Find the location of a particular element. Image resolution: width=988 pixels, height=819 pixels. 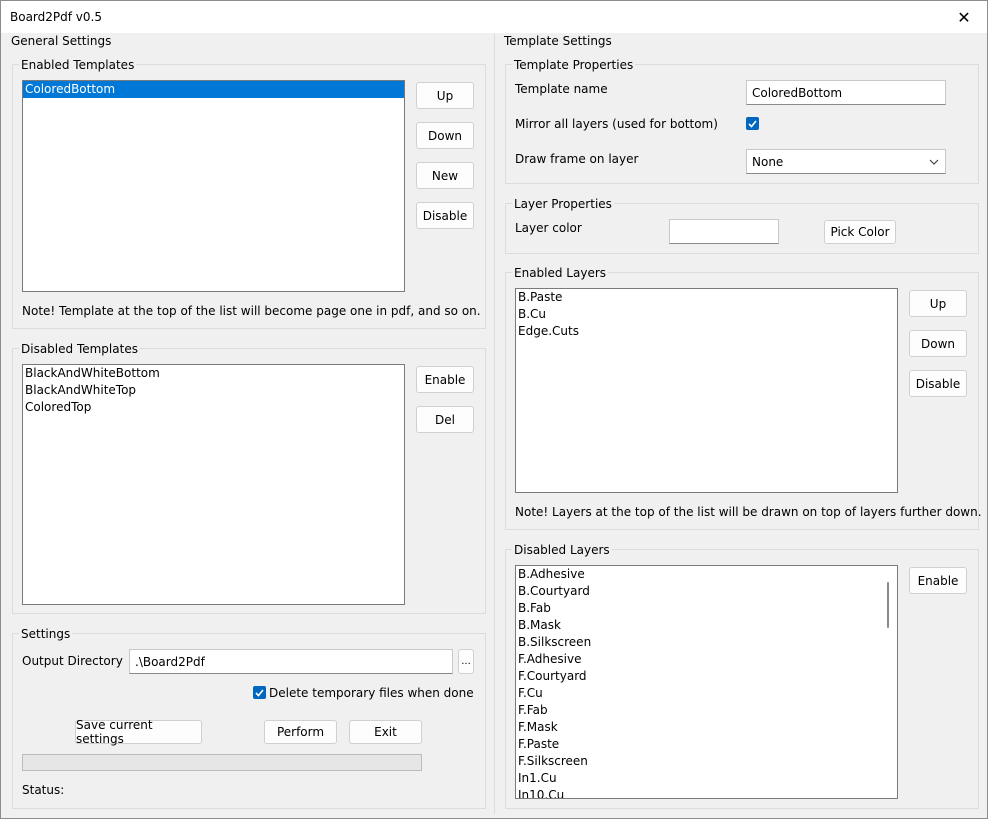

list-item: F.Cu is located at coordinates (706, 693).